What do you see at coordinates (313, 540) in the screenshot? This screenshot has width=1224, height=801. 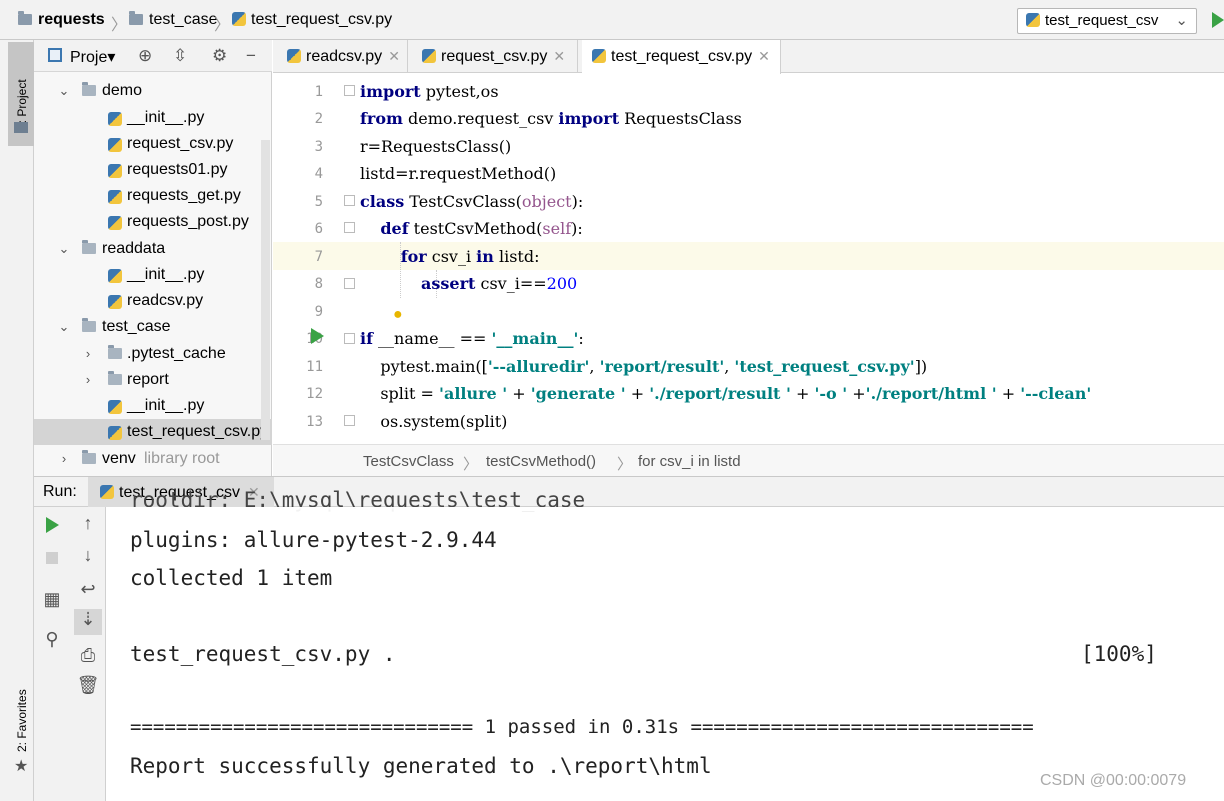 I see `console-line: plugins: allure-pytest-2.9.44` at bounding box center [313, 540].